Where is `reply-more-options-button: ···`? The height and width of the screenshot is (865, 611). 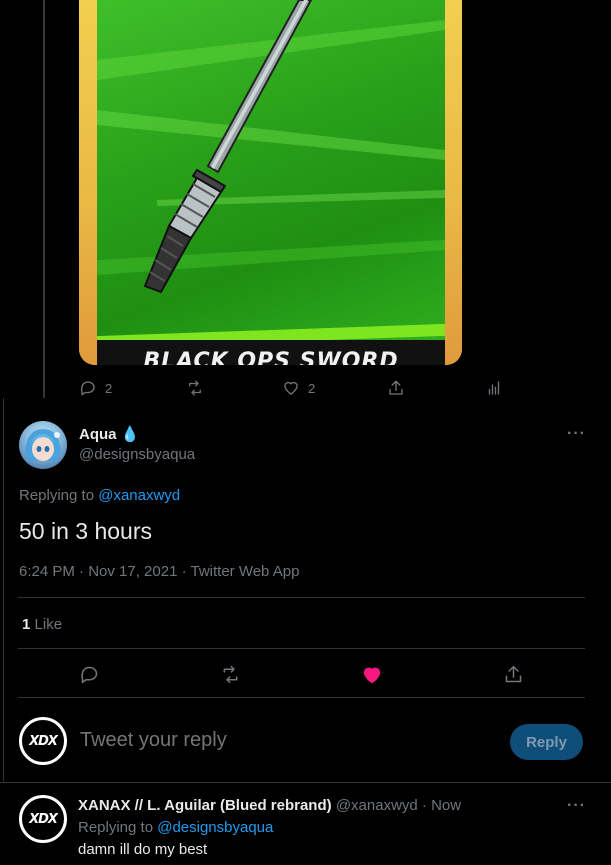 reply-more-options-button: ··· is located at coordinates (576, 806).